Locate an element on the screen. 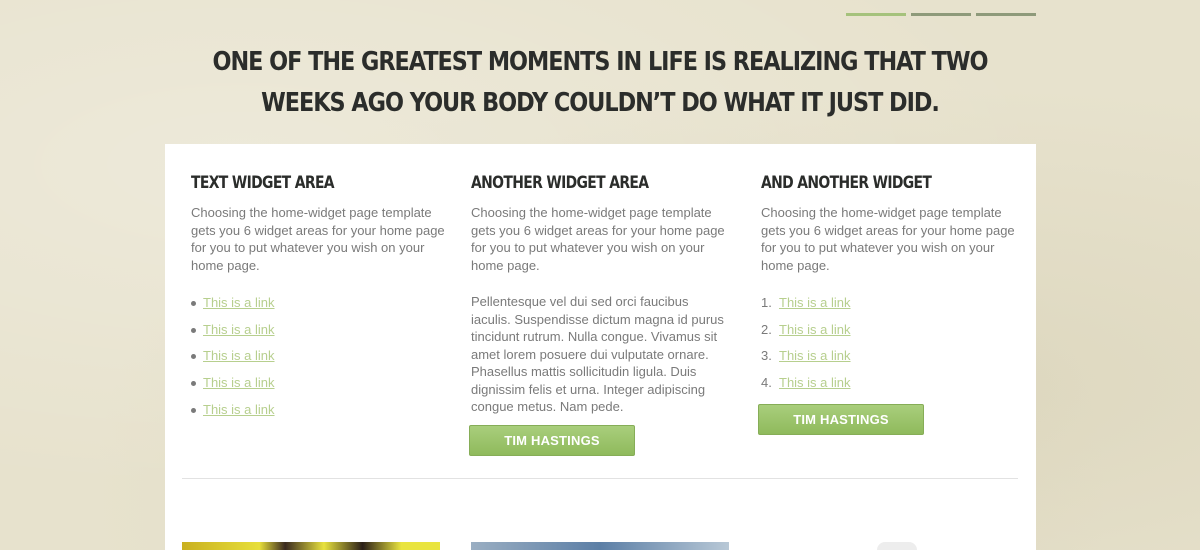  section-divider is located at coordinates (600, 478).